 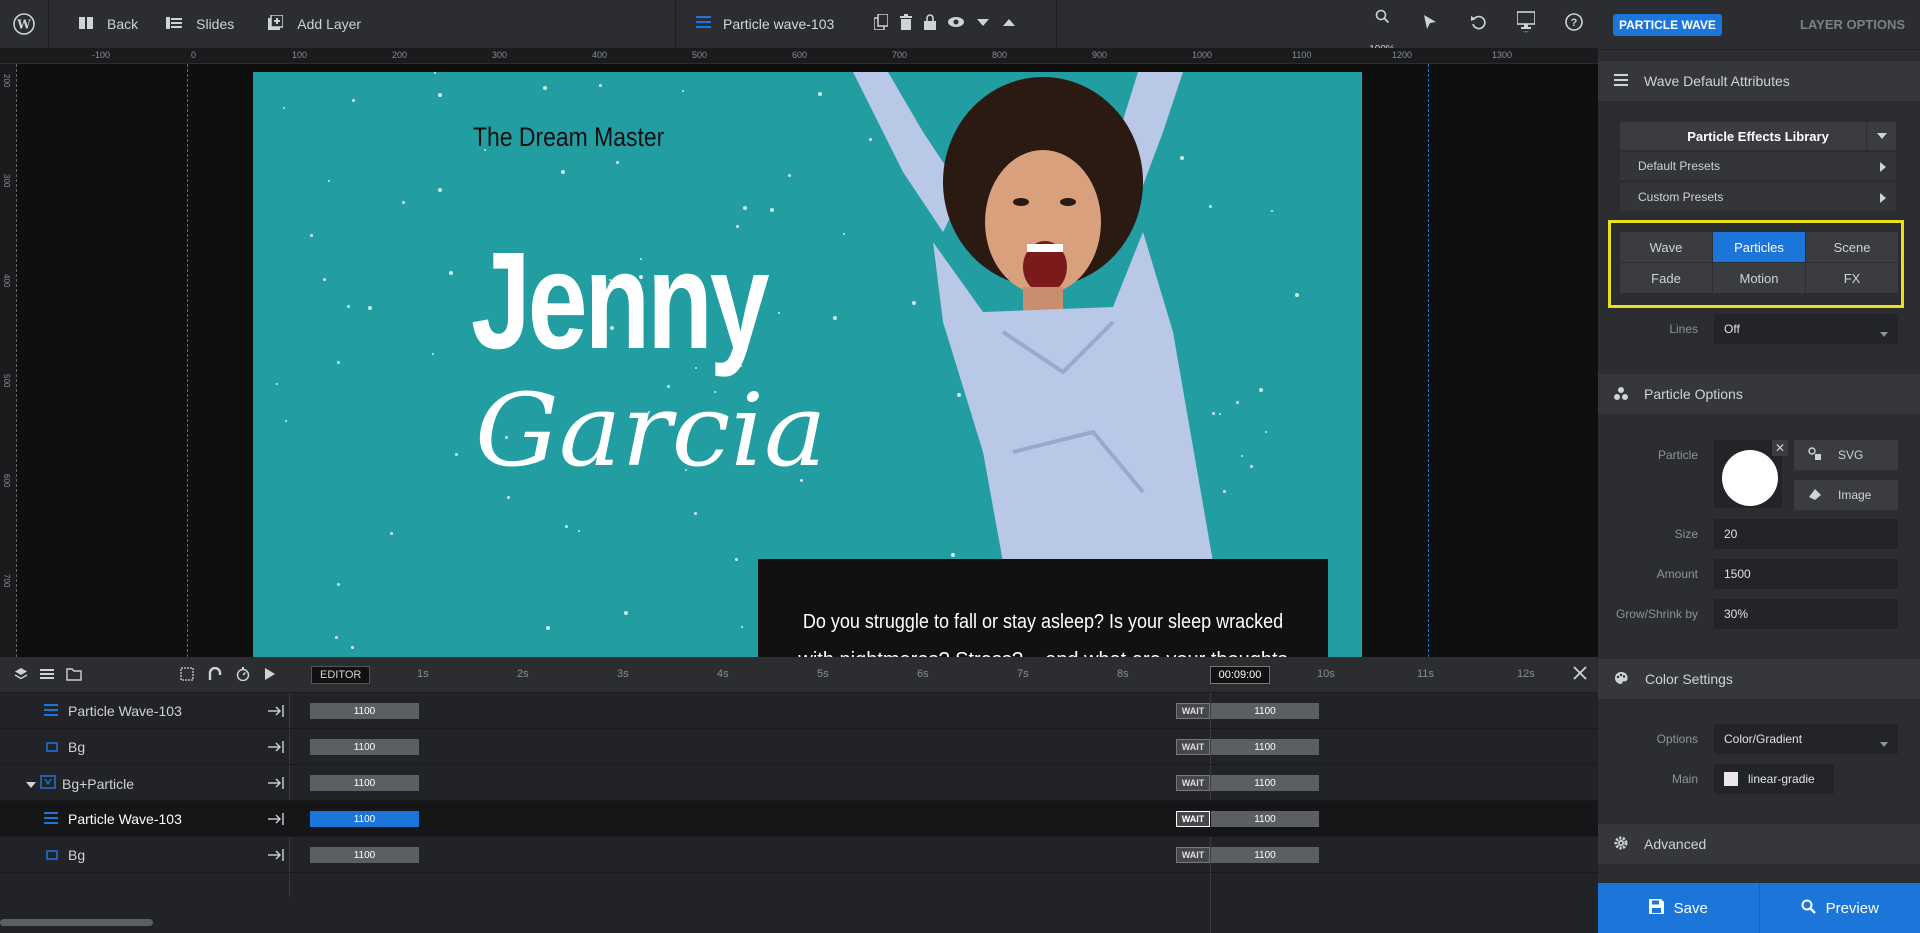 I want to click on list-icon, so click(x=47, y=676).